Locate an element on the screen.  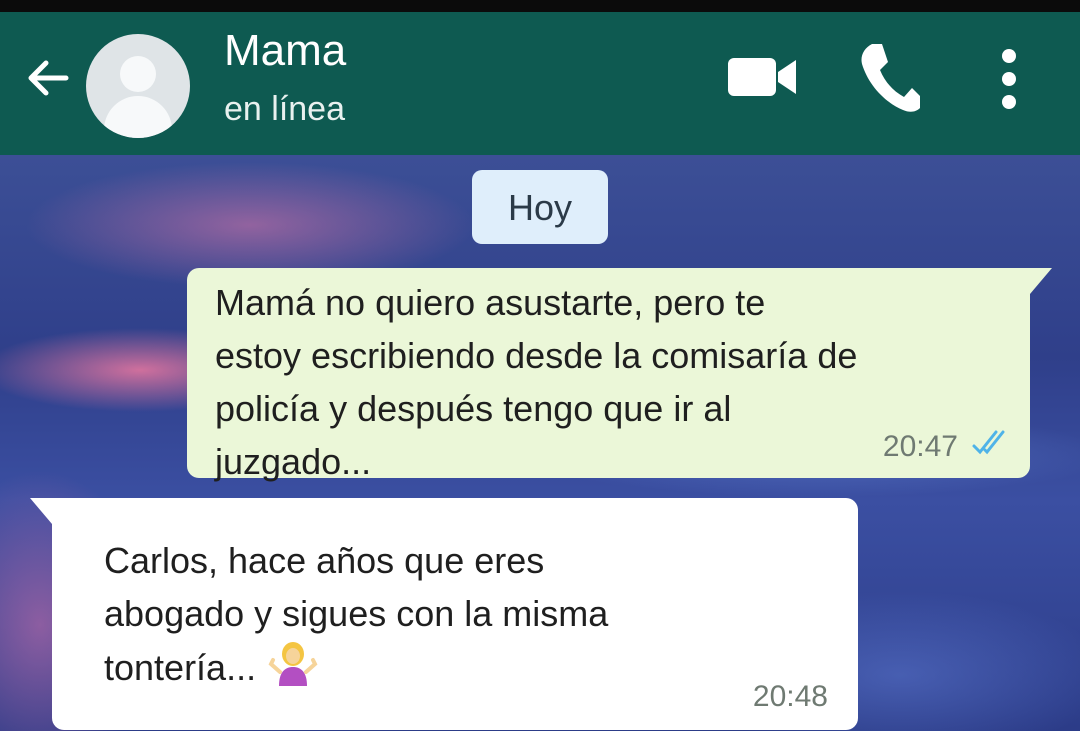
message-time: 20:47 is located at coordinates (920, 446).